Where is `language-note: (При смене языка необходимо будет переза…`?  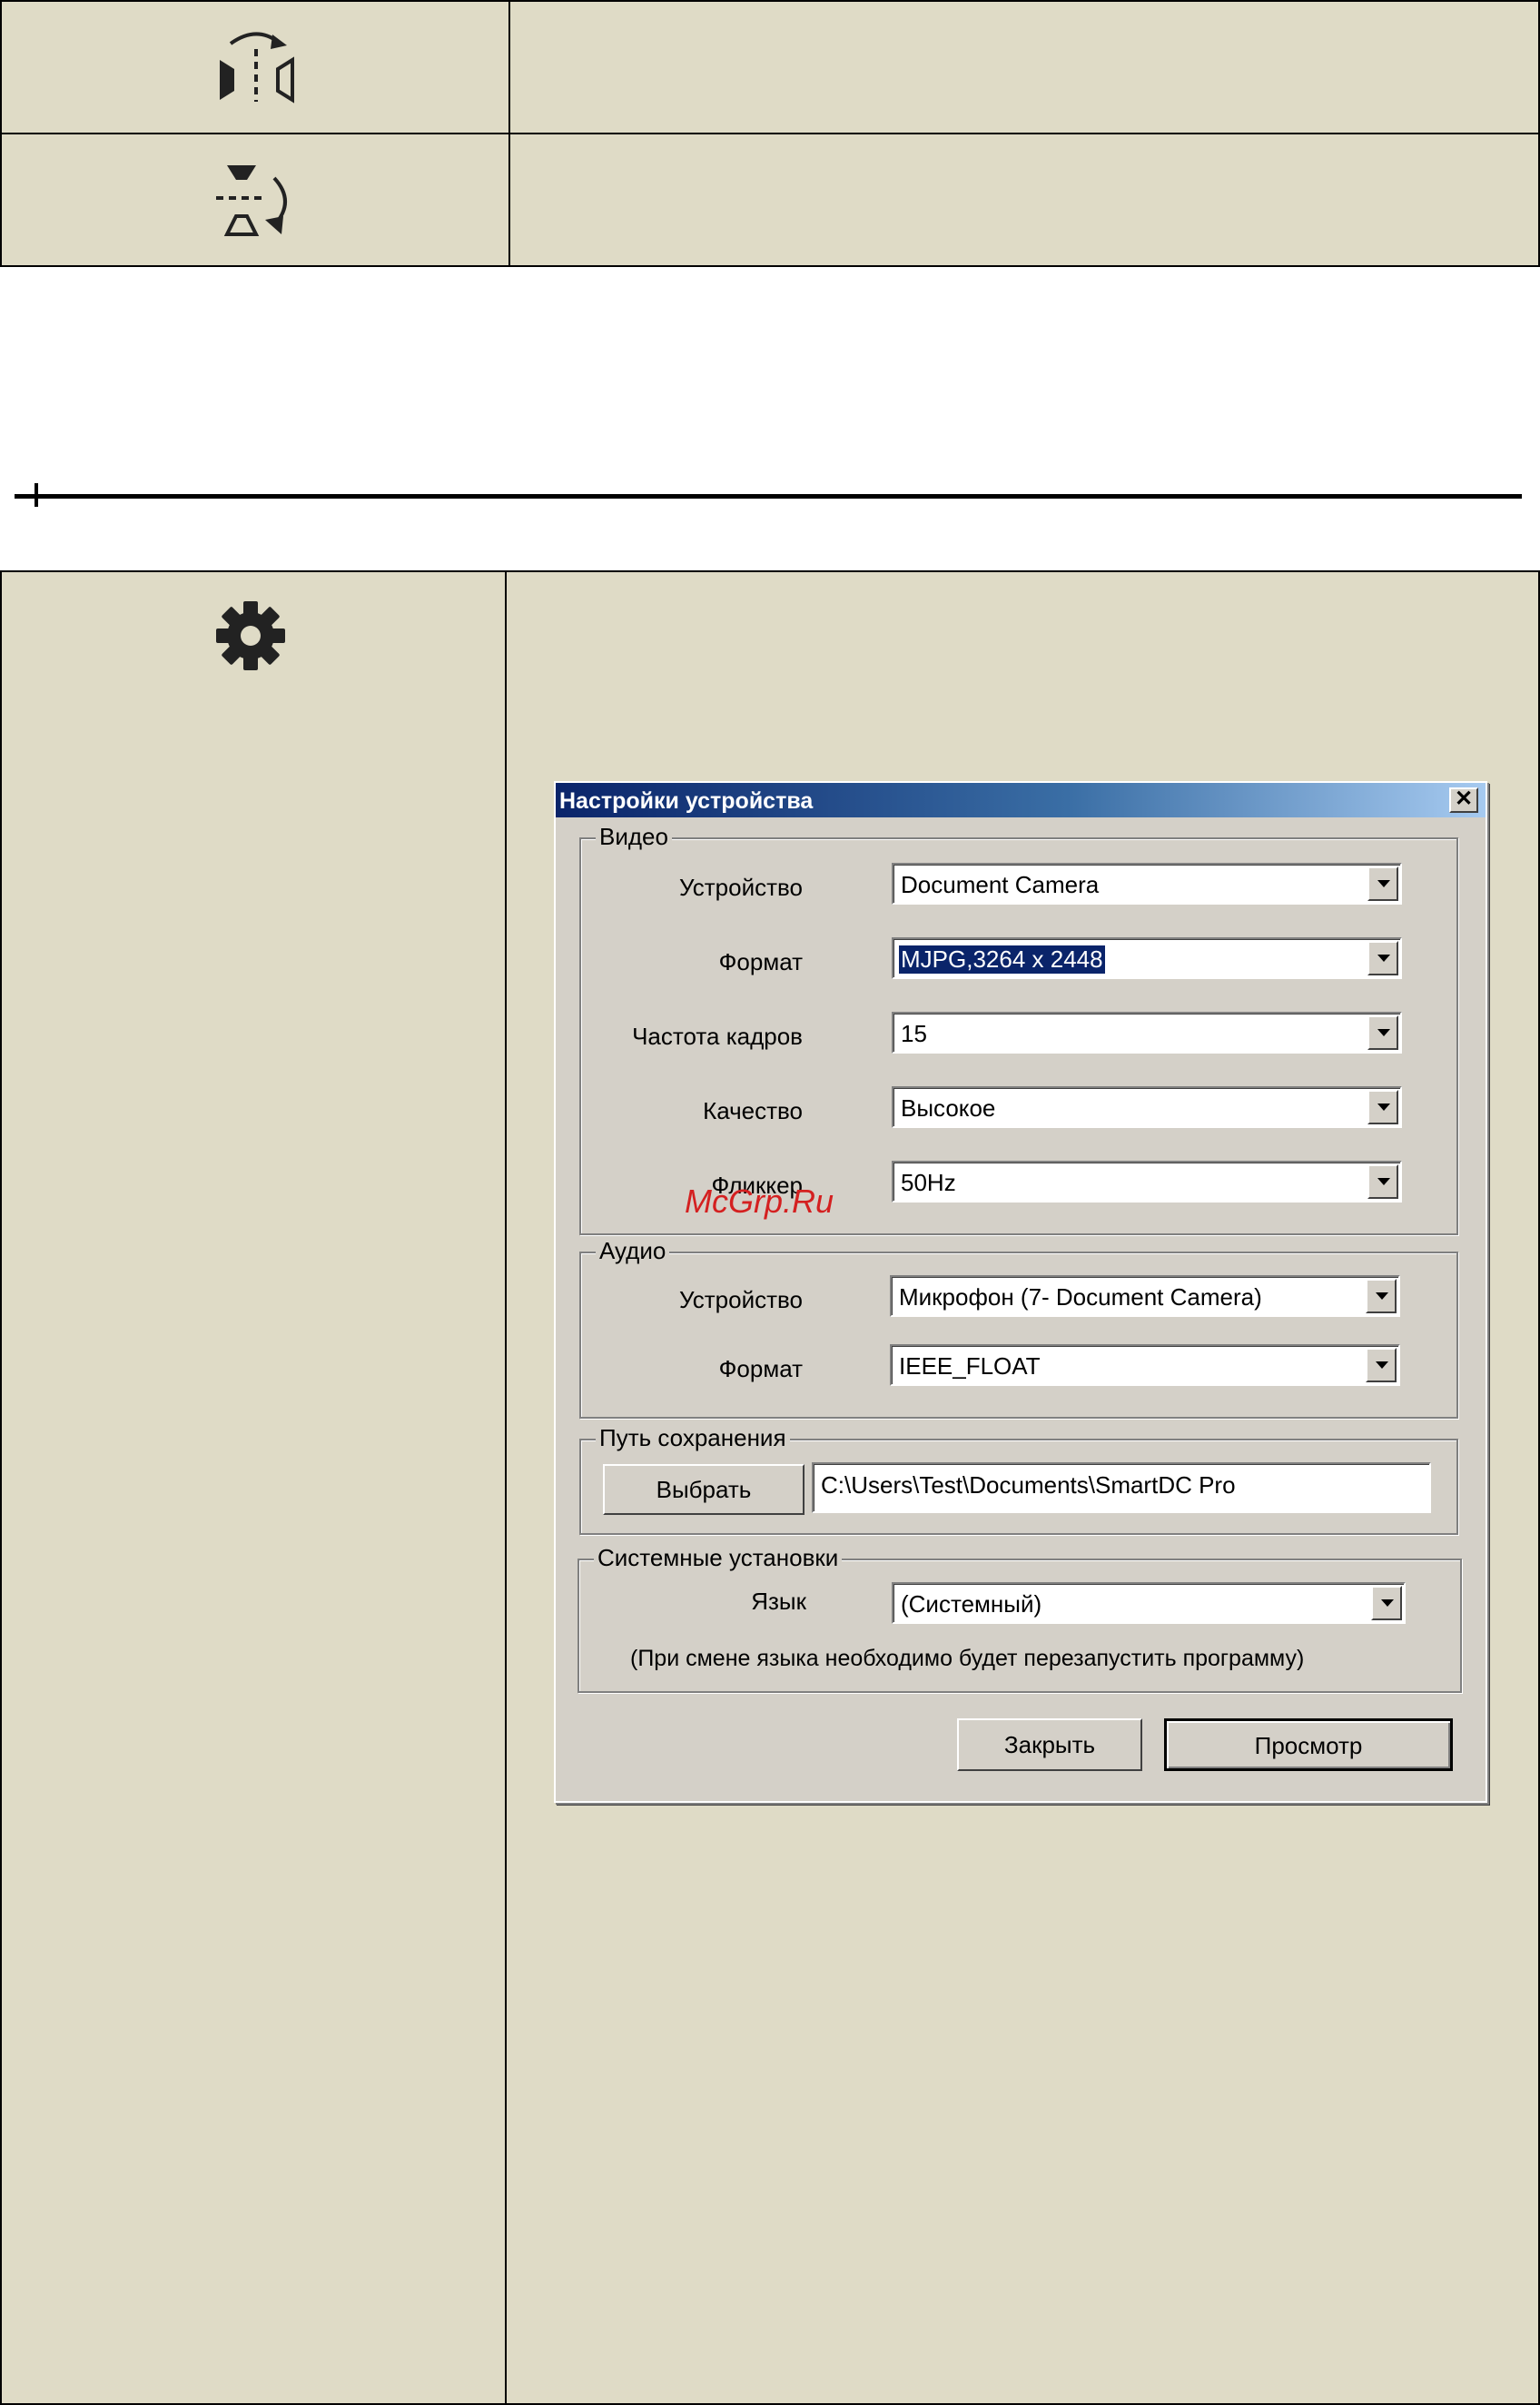 language-note: (При смене языка необходимо будет переза… is located at coordinates (967, 1658).